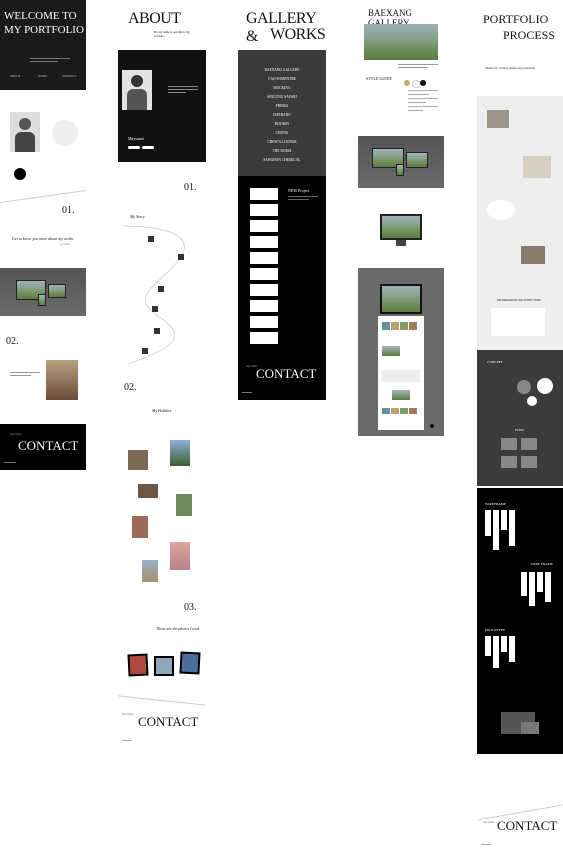  Describe the element at coordinates (529, 35) in the screenshot. I see `process-title-line2: PROCESS` at that location.